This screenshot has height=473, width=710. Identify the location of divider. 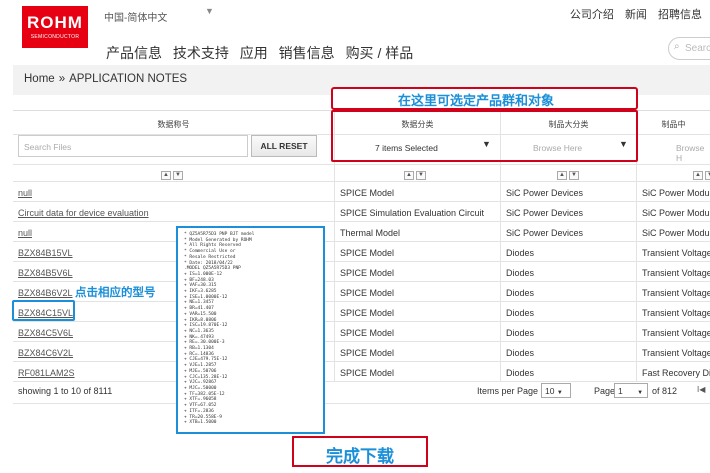
(361, 403).